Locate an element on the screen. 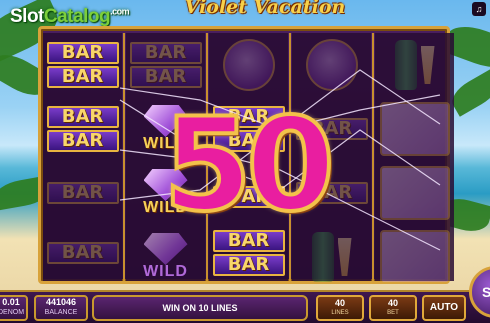  denom-box: 0.01 DENOM is located at coordinates (14, 308).